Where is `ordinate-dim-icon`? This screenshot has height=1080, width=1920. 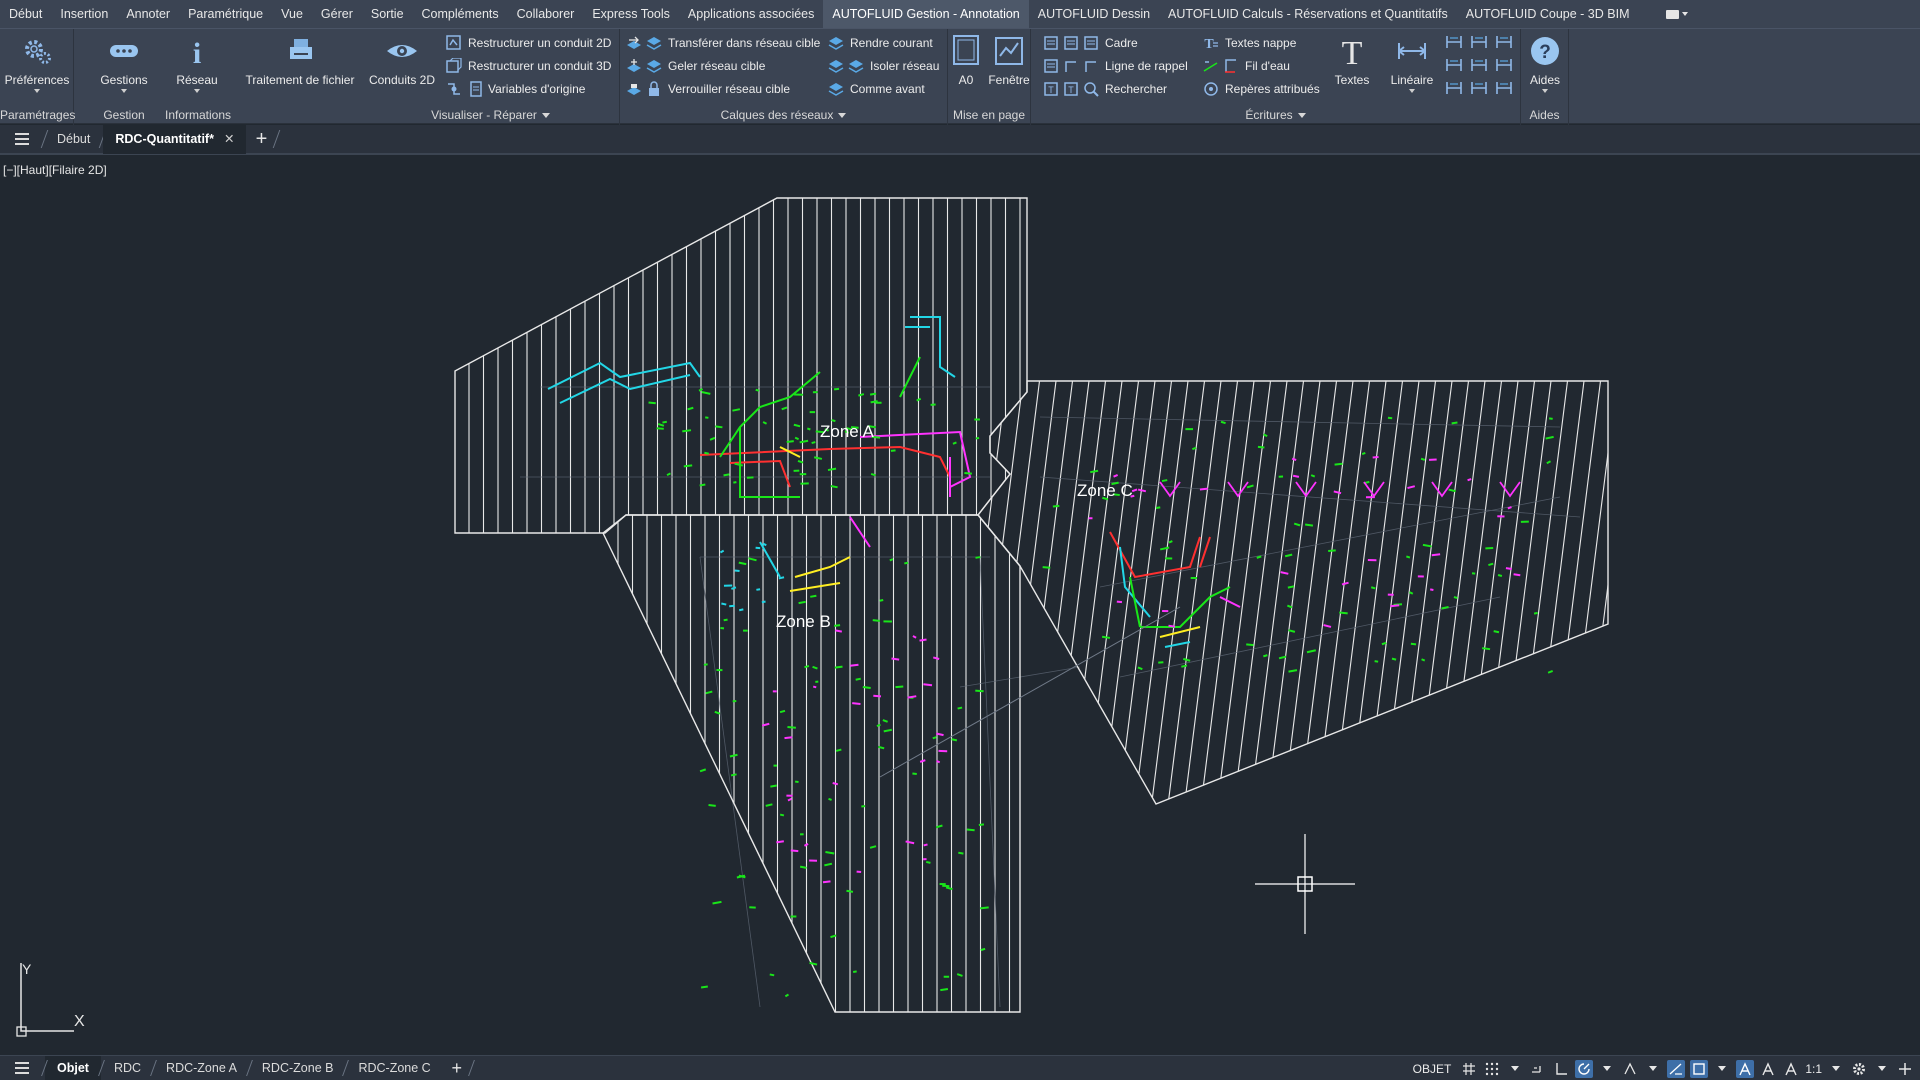 ordinate-dim-icon is located at coordinates (1479, 88).